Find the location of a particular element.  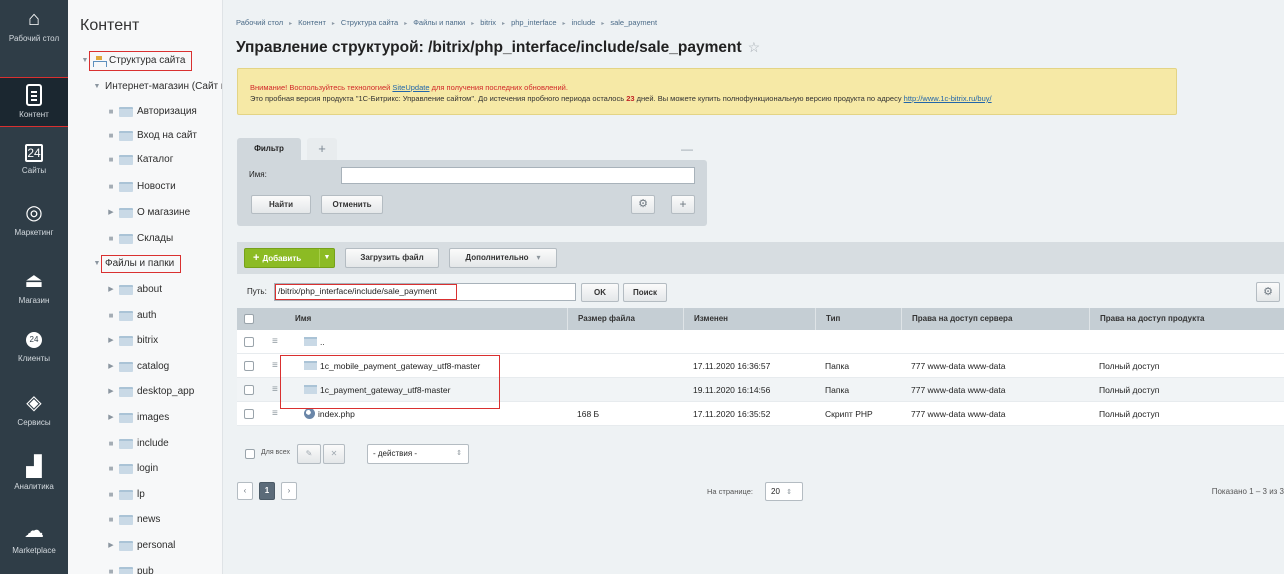

tree-node-folder-about: ▶ about is located at coordinates (134, 290).